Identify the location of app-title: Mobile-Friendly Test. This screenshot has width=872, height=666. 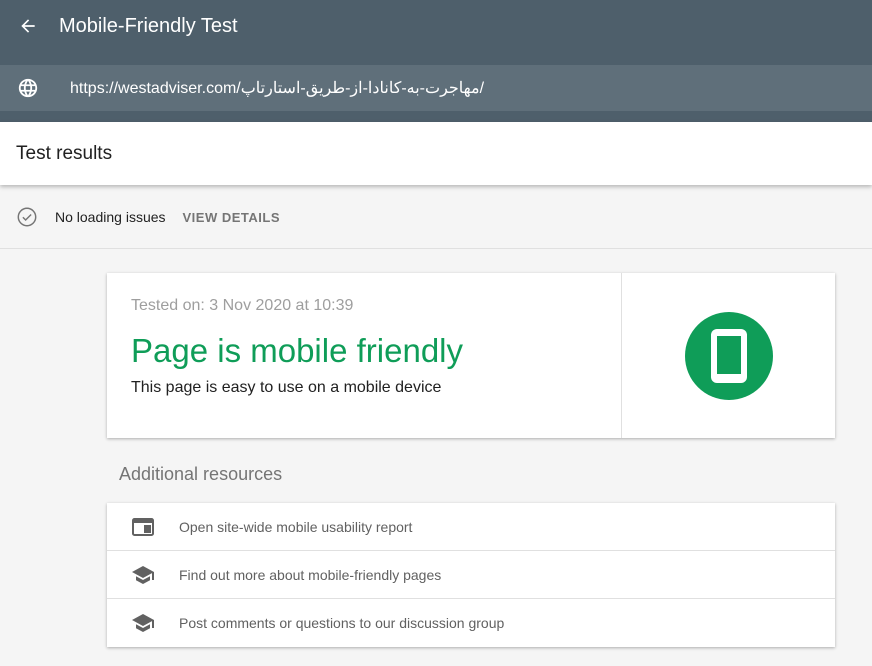
(148, 25).